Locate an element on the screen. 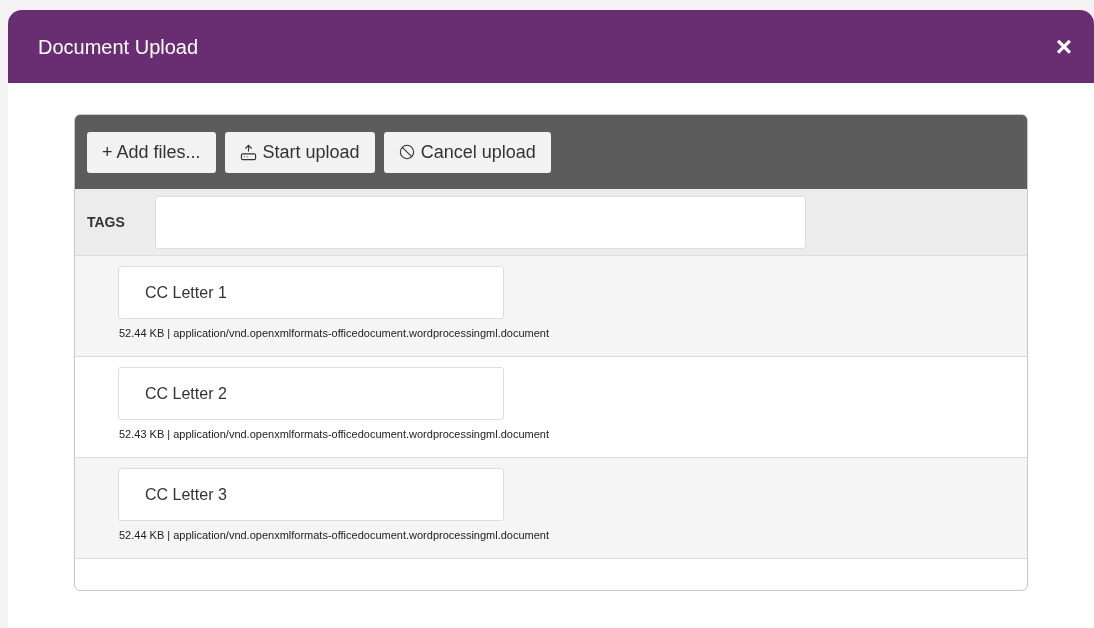 The width and height of the screenshot is (1094, 628). tags-field is located at coordinates (480, 222).